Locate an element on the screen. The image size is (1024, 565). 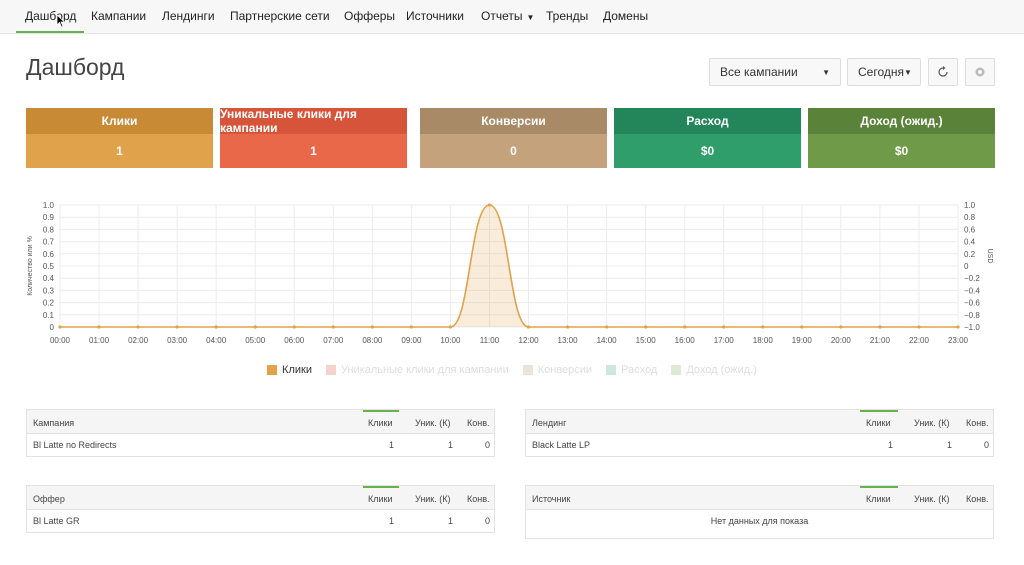
stat-card-conversions: Конверсии 0 is located at coordinates (513, 138).